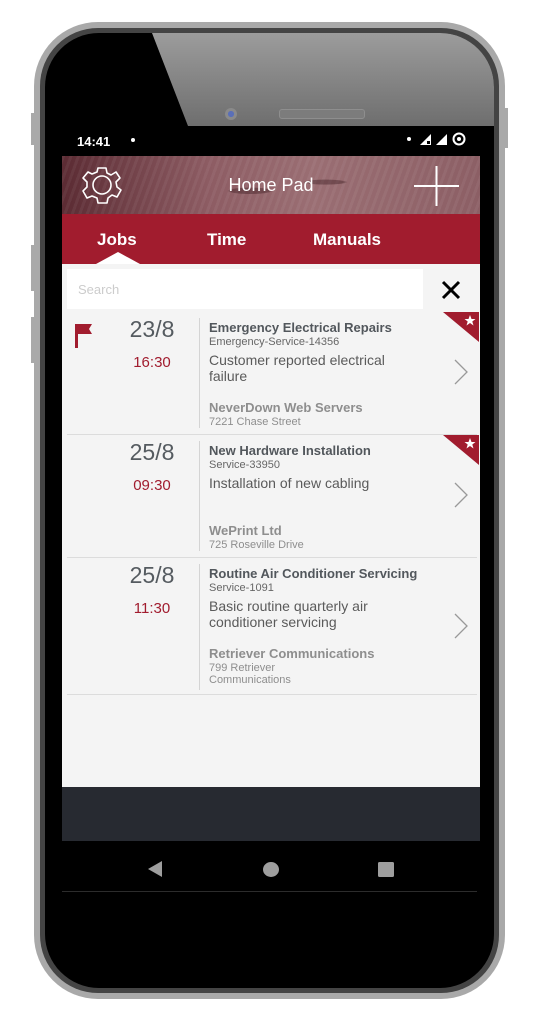 The image size is (539, 1024). Describe the element at coordinates (94, 141) in the screenshot. I see `status-time: 14:41` at that location.